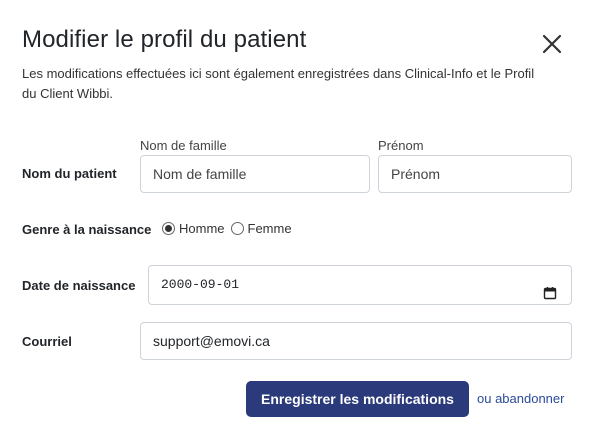  Describe the element at coordinates (550, 289) in the screenshot. I see `calendar-icon` at that location.